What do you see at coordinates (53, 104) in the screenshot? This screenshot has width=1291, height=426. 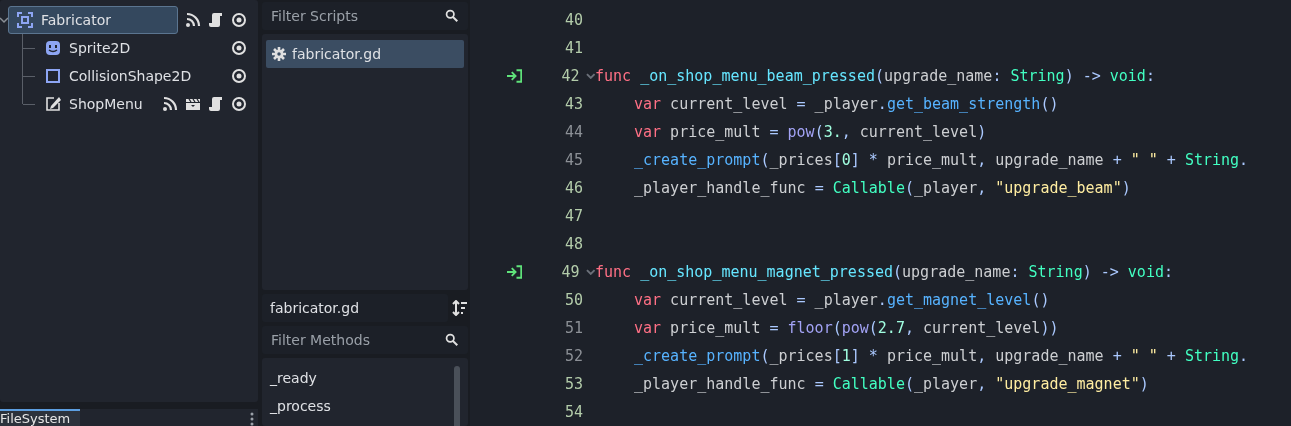 I see `pen-square-icon` at bounding box center [53, 104].